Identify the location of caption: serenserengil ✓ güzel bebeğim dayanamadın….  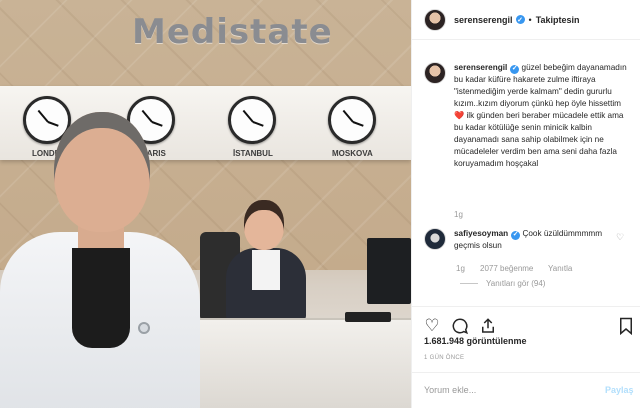
(528, 116).